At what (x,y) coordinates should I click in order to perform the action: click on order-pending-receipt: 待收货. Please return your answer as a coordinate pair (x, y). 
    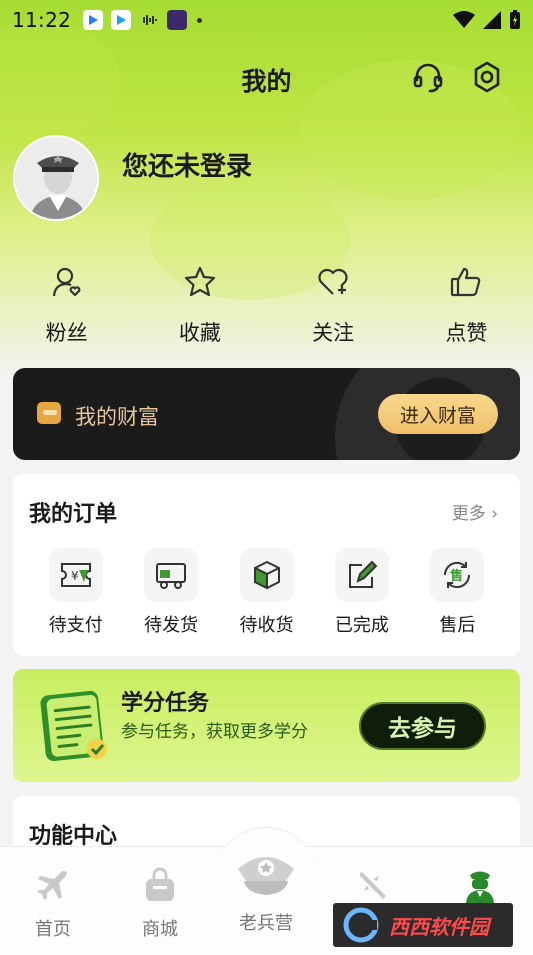
    Looking at the image, I should click on (266, 592).